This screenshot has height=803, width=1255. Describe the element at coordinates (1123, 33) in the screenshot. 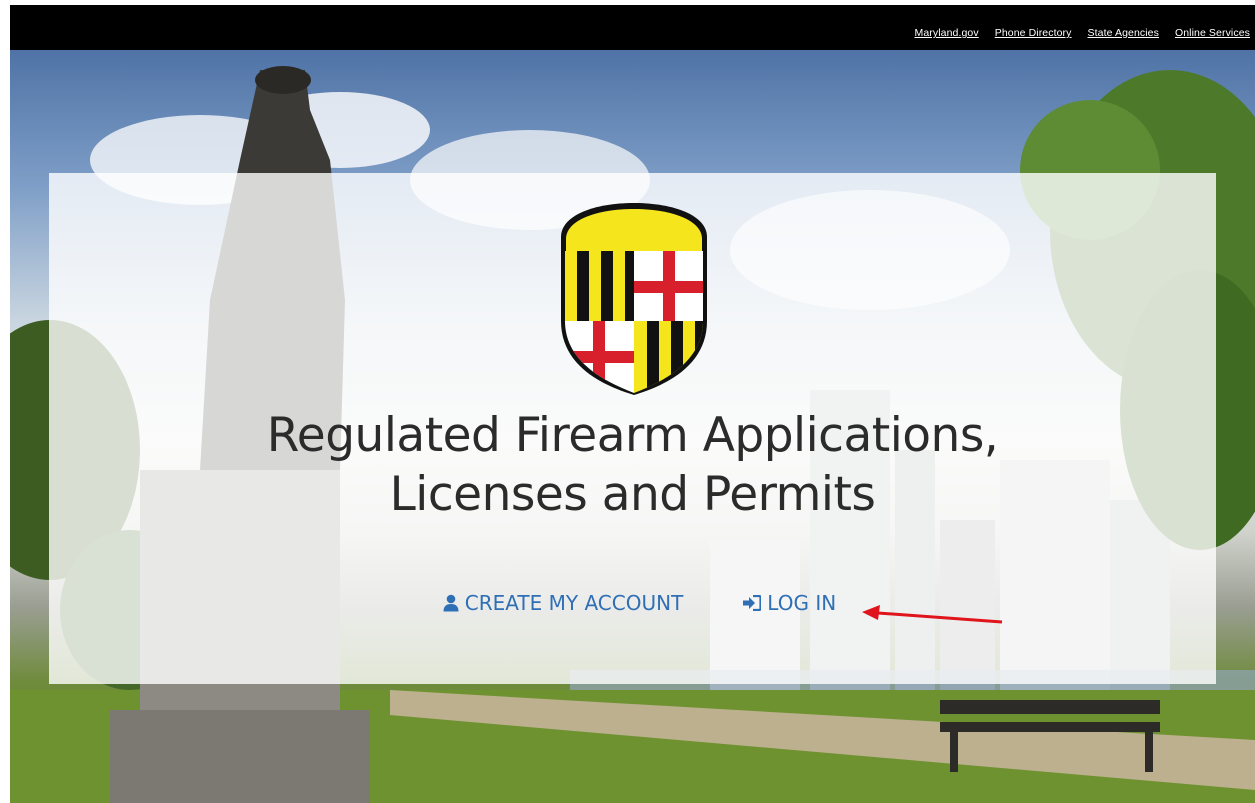

I see `state-agencies-link: State Agencies` at that location.